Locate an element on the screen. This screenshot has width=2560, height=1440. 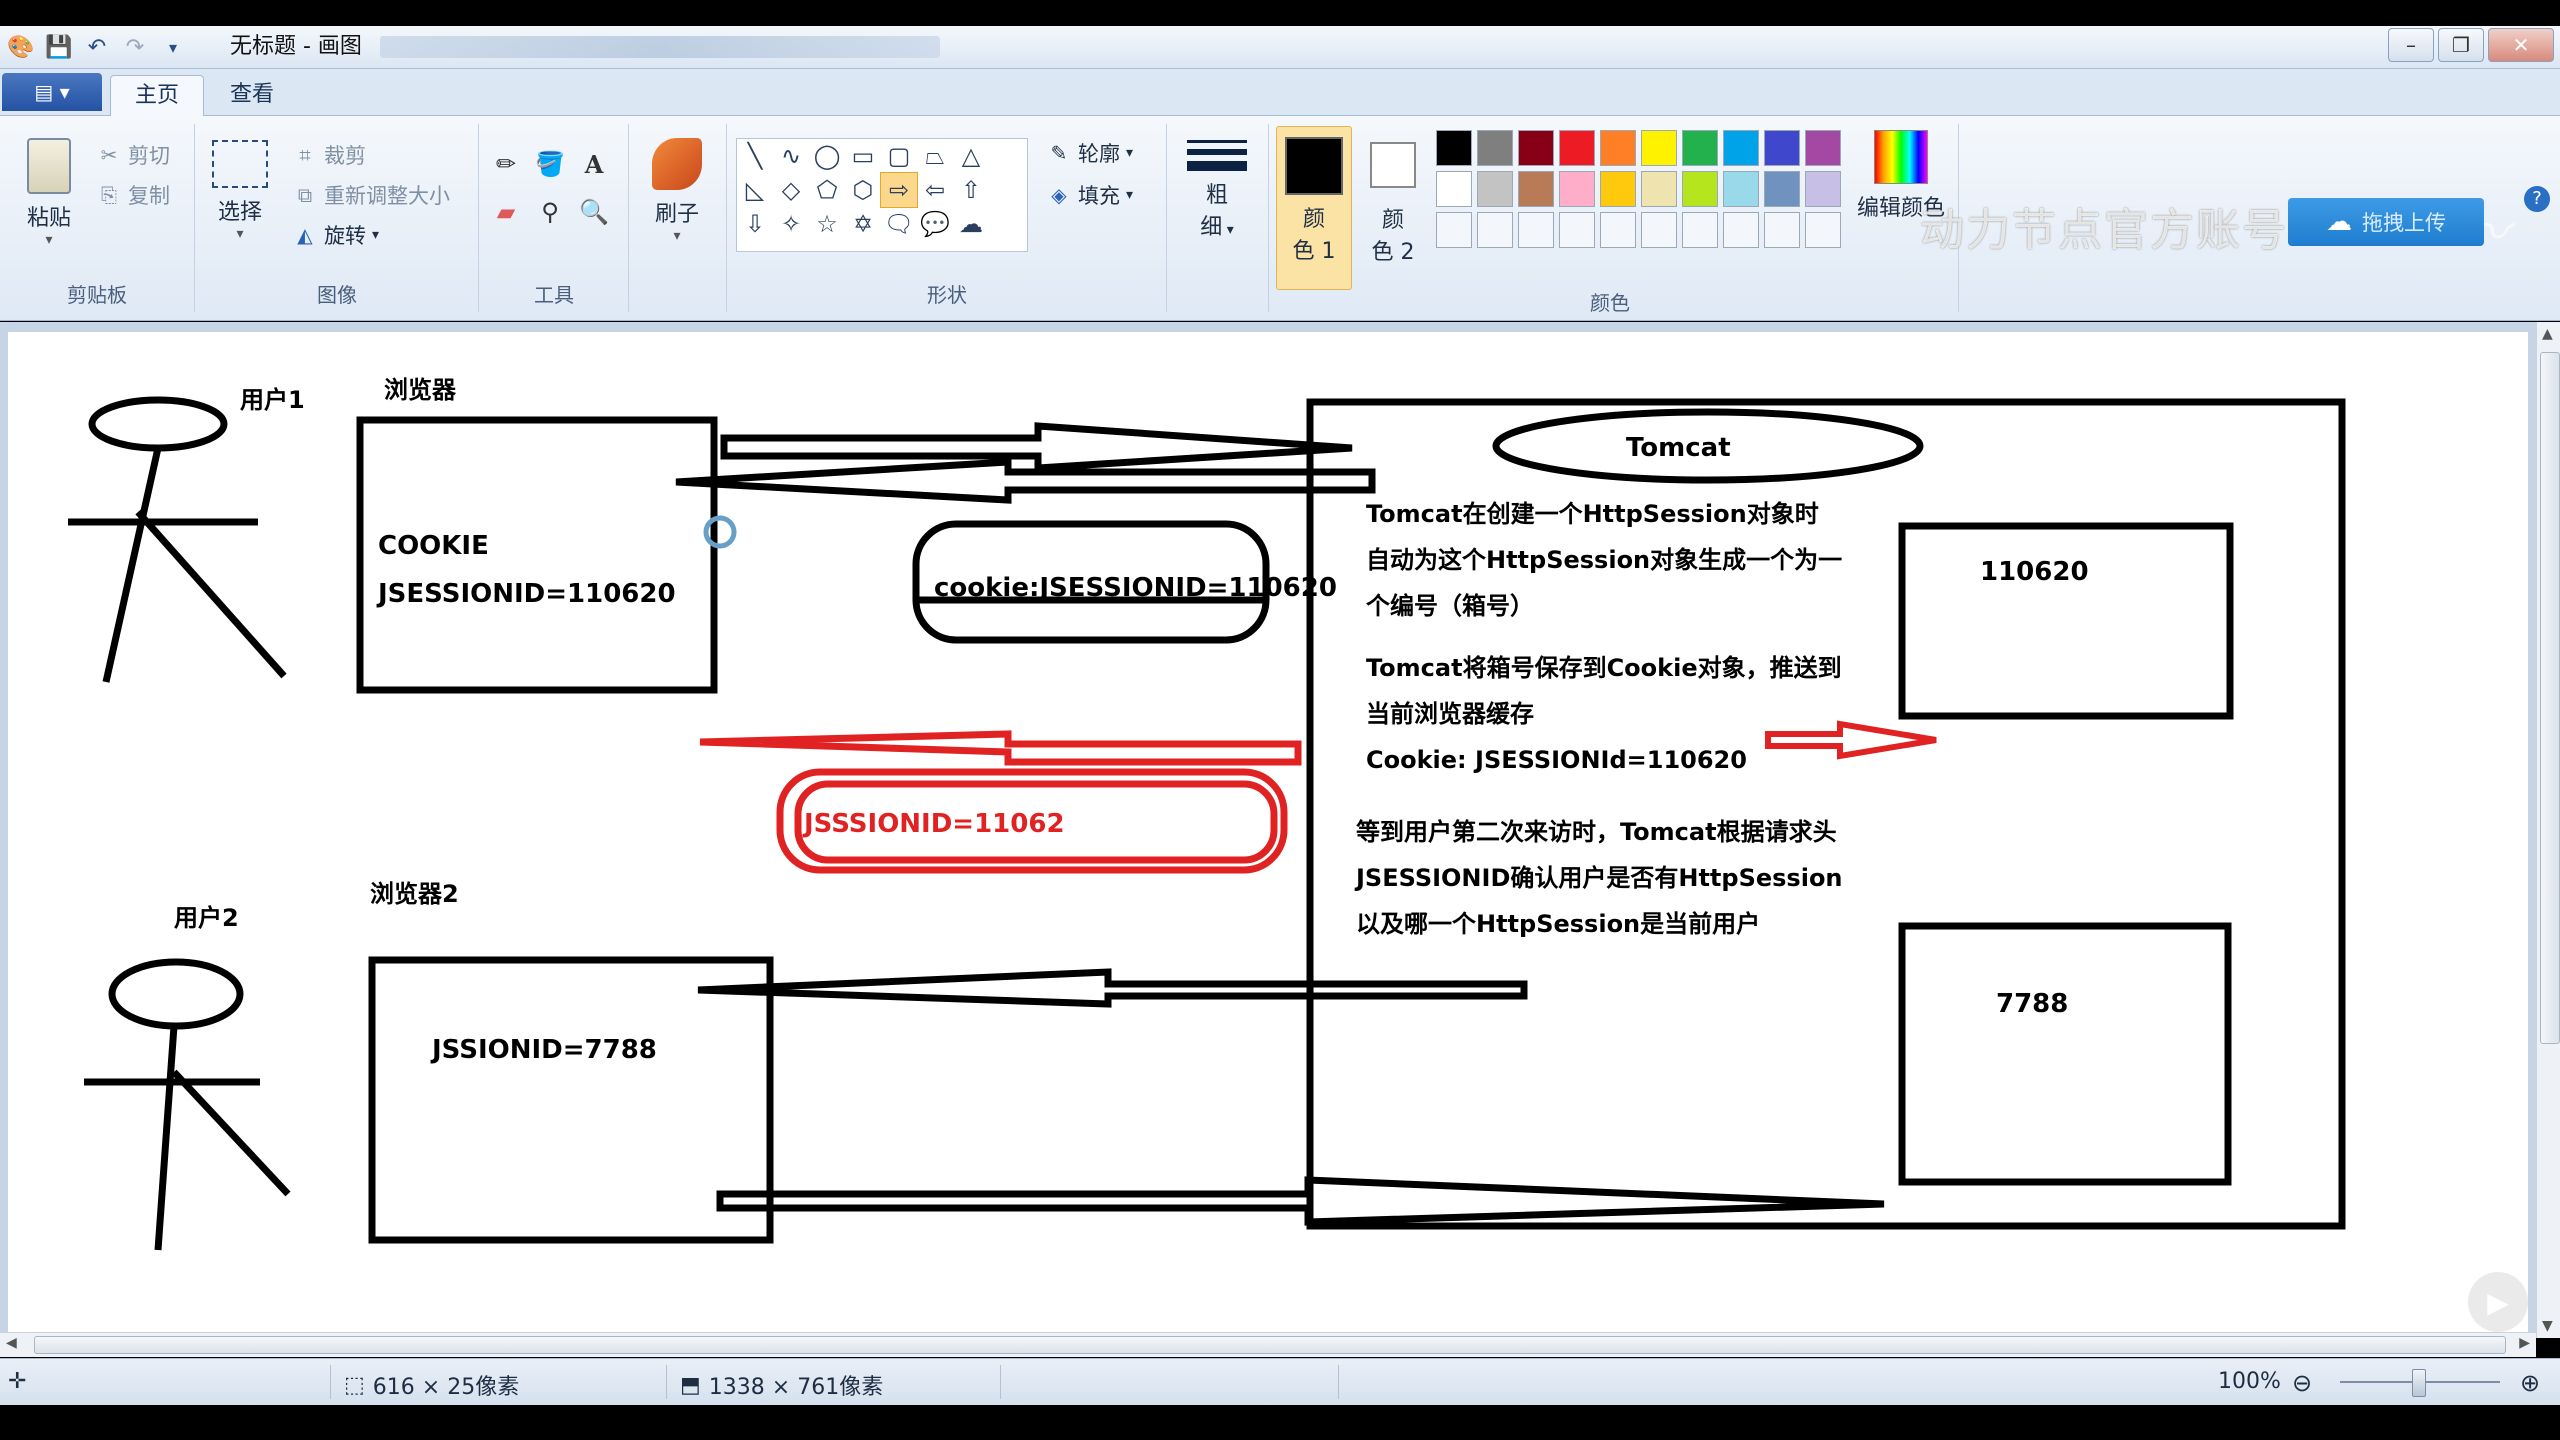
eraser-icon: ▰ is located at coordinates (506, 212).